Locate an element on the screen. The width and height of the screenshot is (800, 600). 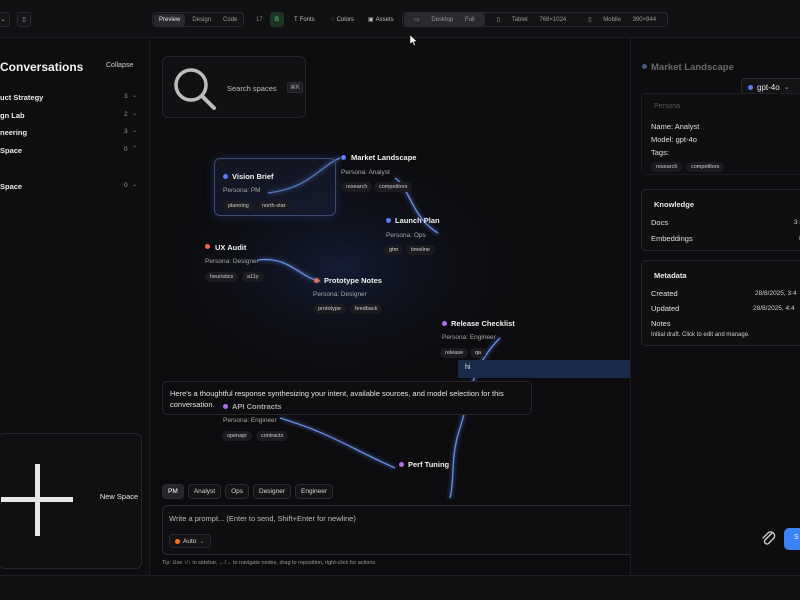
tab-code: Code is located at coordinates (230, 20).